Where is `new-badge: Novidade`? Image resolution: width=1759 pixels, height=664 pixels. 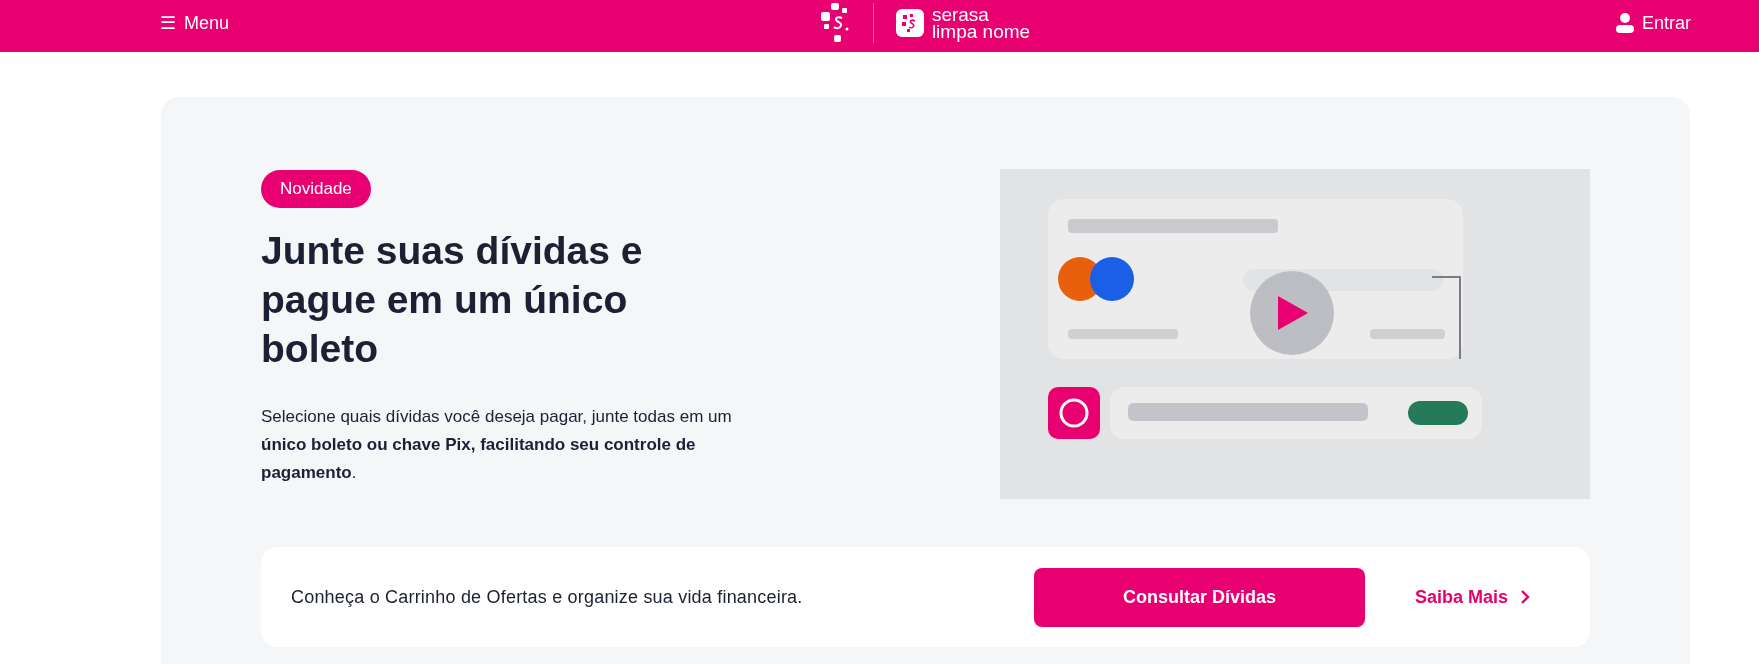 new-badge: Novidade is located at coordinates (316, 189).